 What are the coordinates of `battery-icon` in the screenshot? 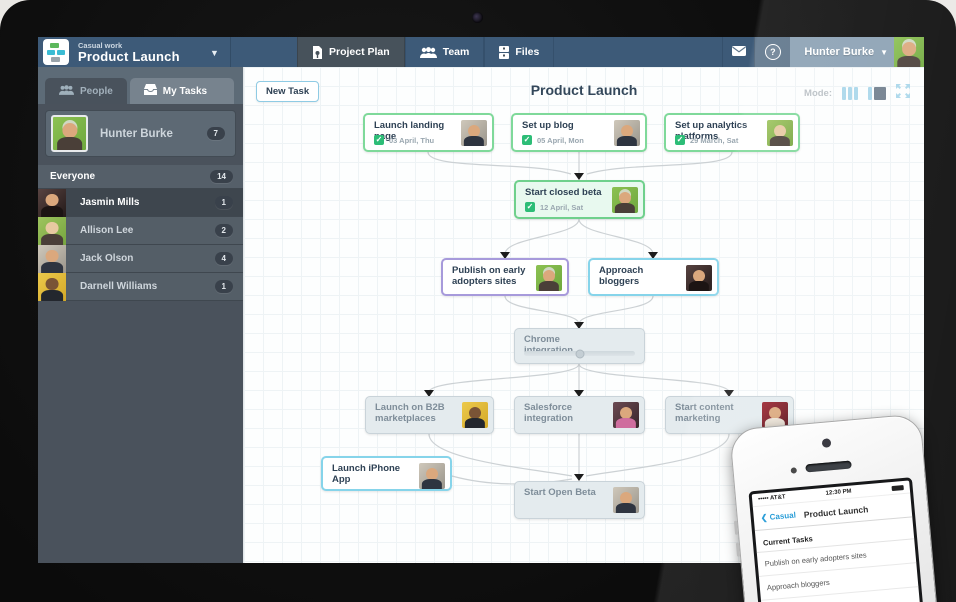 It's located at (897, 487).